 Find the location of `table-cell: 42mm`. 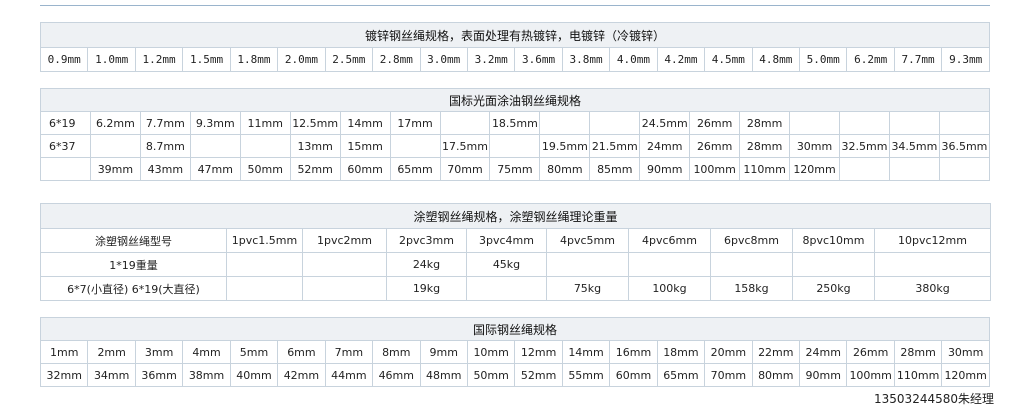

table-cell: 42mm is located at coordinates (301, 375).